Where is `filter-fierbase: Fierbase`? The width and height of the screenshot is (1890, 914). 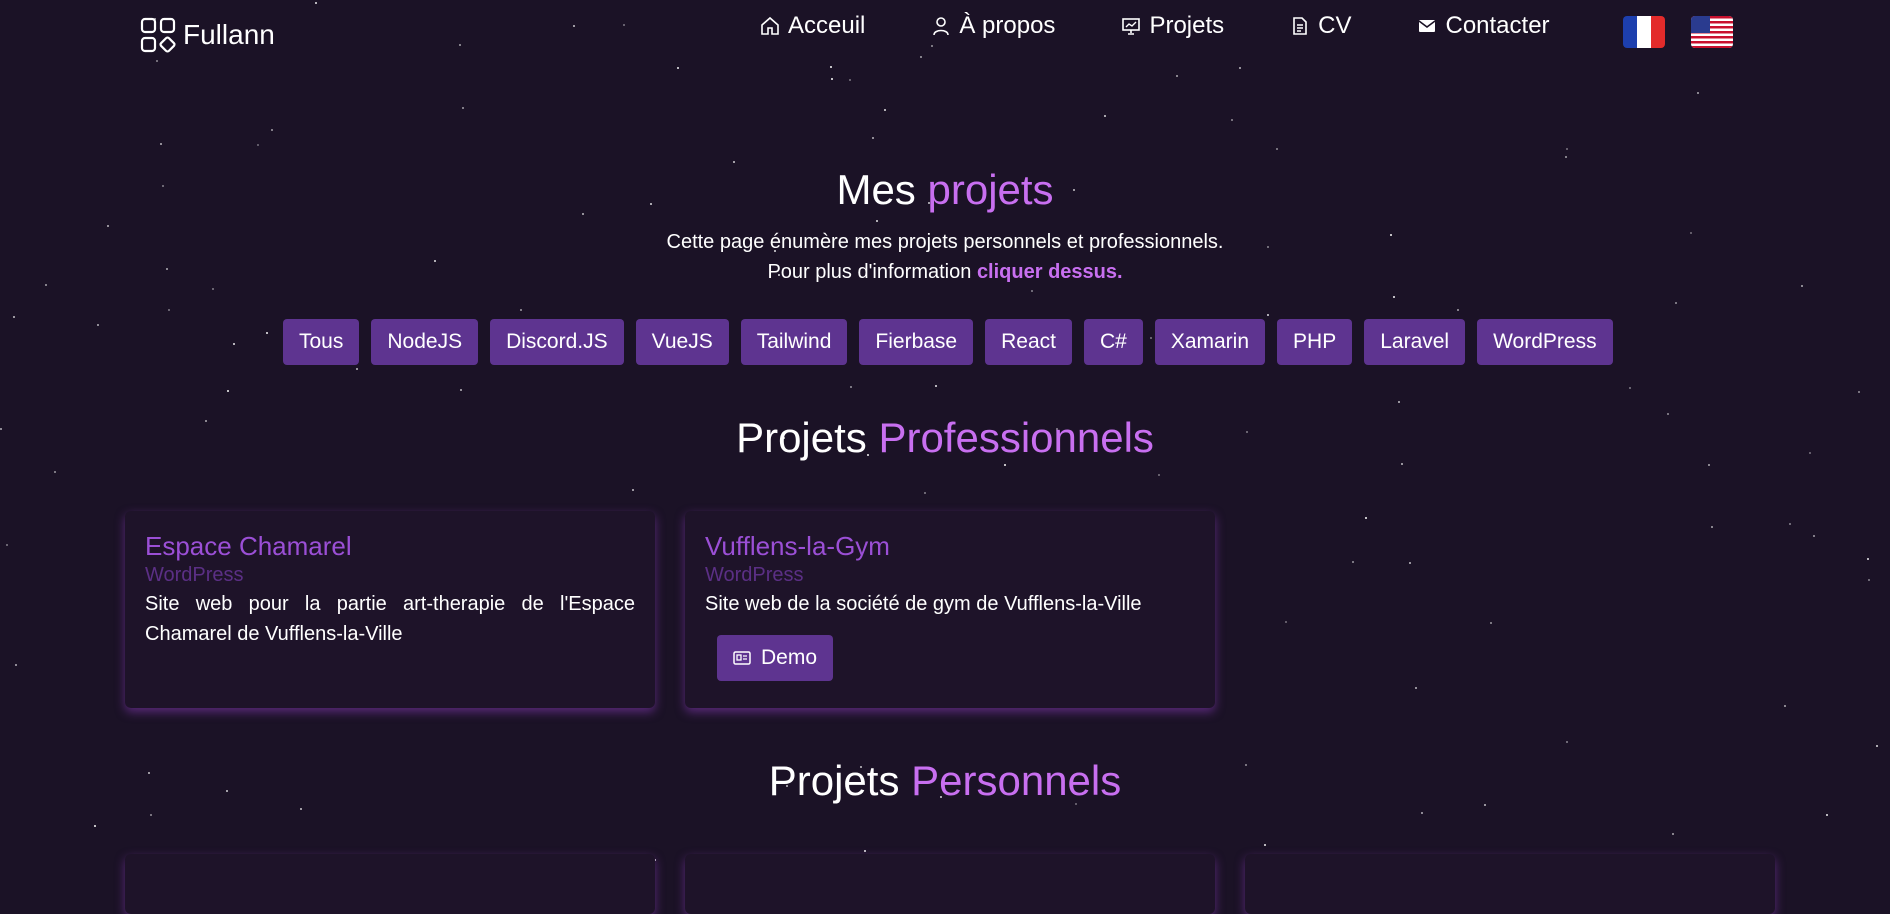
filter-fierbase: Fierbase is located at coordinates (916, 342).